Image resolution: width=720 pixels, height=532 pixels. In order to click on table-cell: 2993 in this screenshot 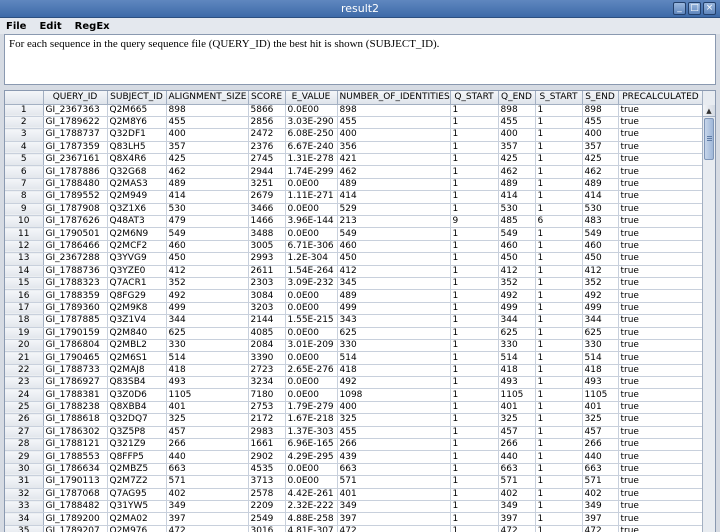, I will do `click(267, 259)`.